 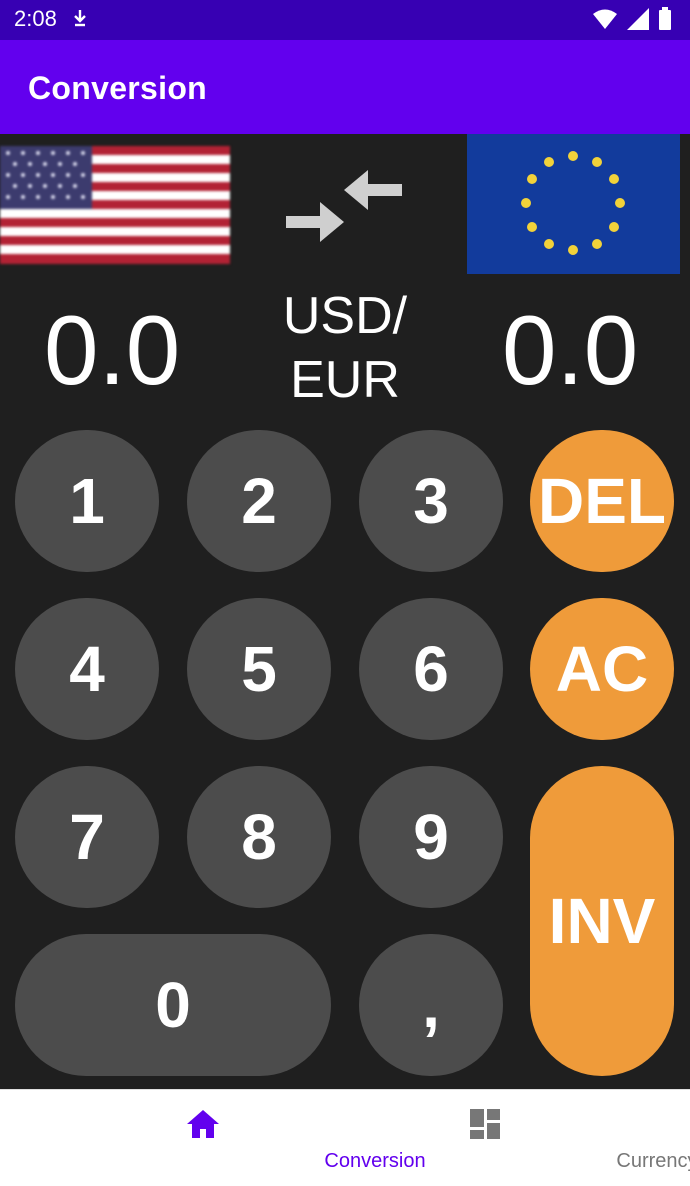 I want to click on delete-button: DEL, so click(x=602, y=501).